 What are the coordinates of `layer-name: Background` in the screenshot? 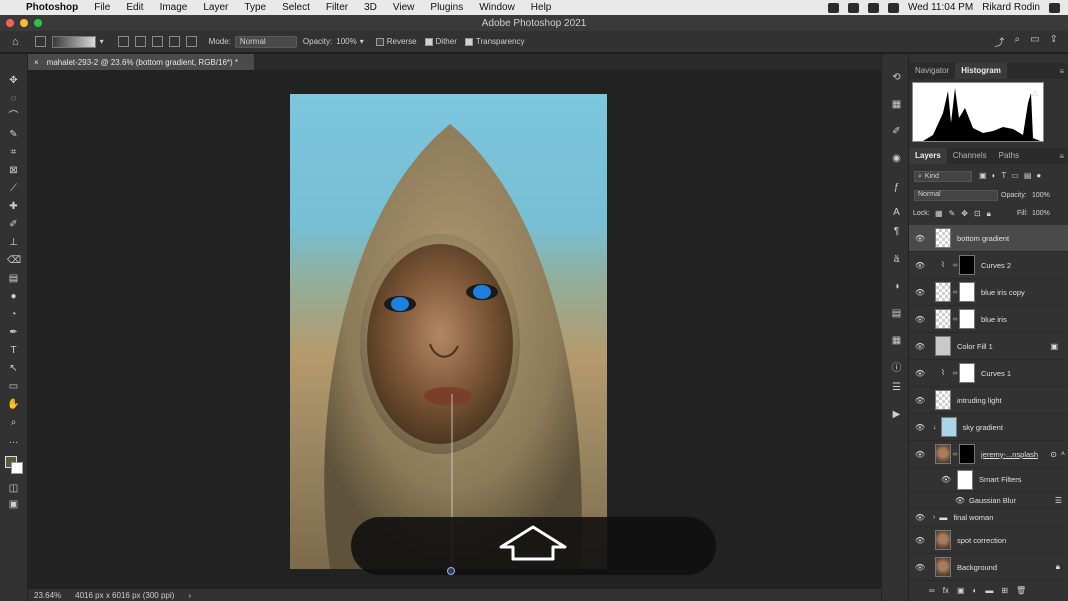 It's located at (977, 567).